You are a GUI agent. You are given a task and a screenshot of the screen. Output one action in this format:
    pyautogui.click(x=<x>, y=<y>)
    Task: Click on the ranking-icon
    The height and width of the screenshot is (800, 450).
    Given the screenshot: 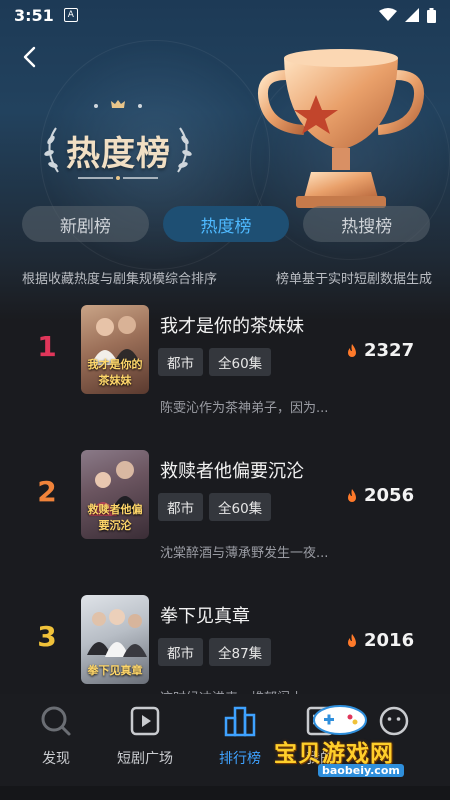 What is the action you would take?
    pyautogui.click(x=240, y=721)
    